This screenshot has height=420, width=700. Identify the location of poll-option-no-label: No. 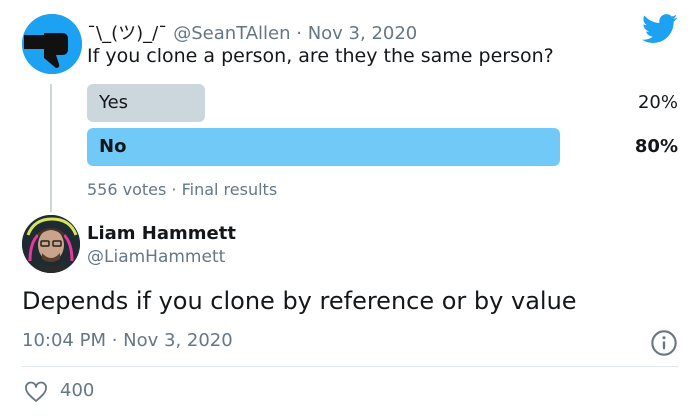
(113, 146).